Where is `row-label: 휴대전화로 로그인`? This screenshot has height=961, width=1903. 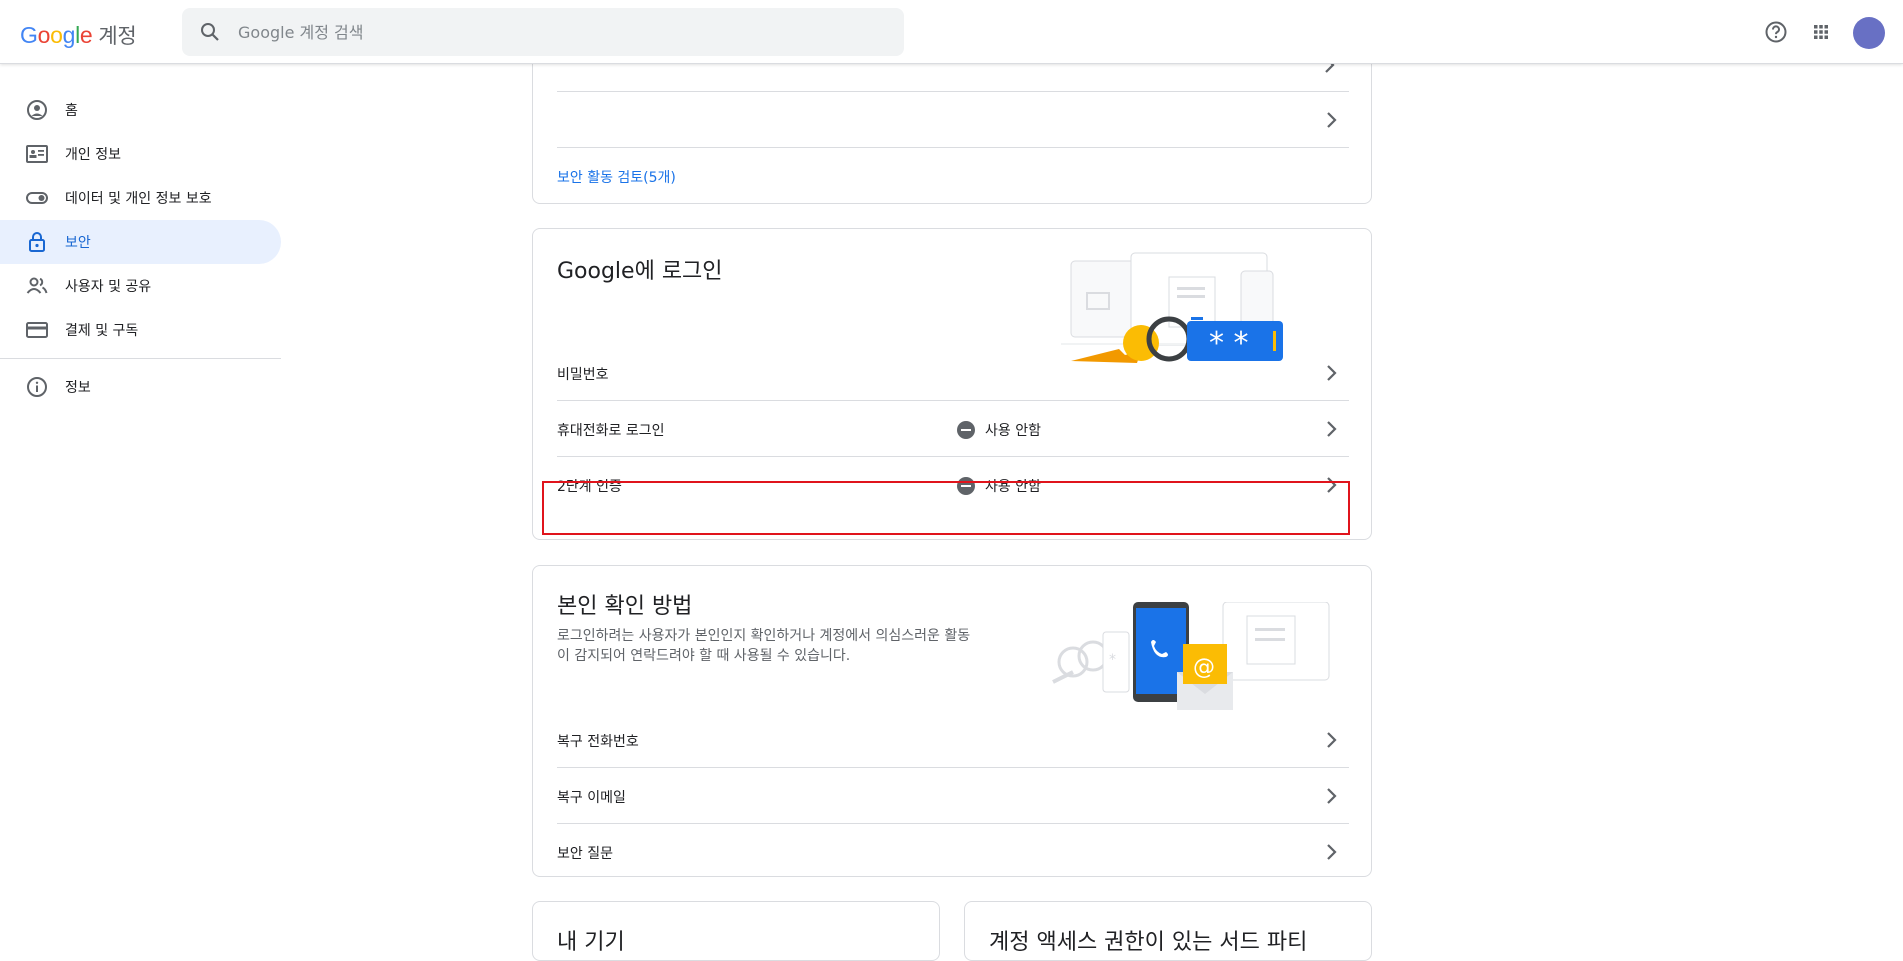 row-label: 휴대전화로 로그인 is located at coordinates (611, 431).